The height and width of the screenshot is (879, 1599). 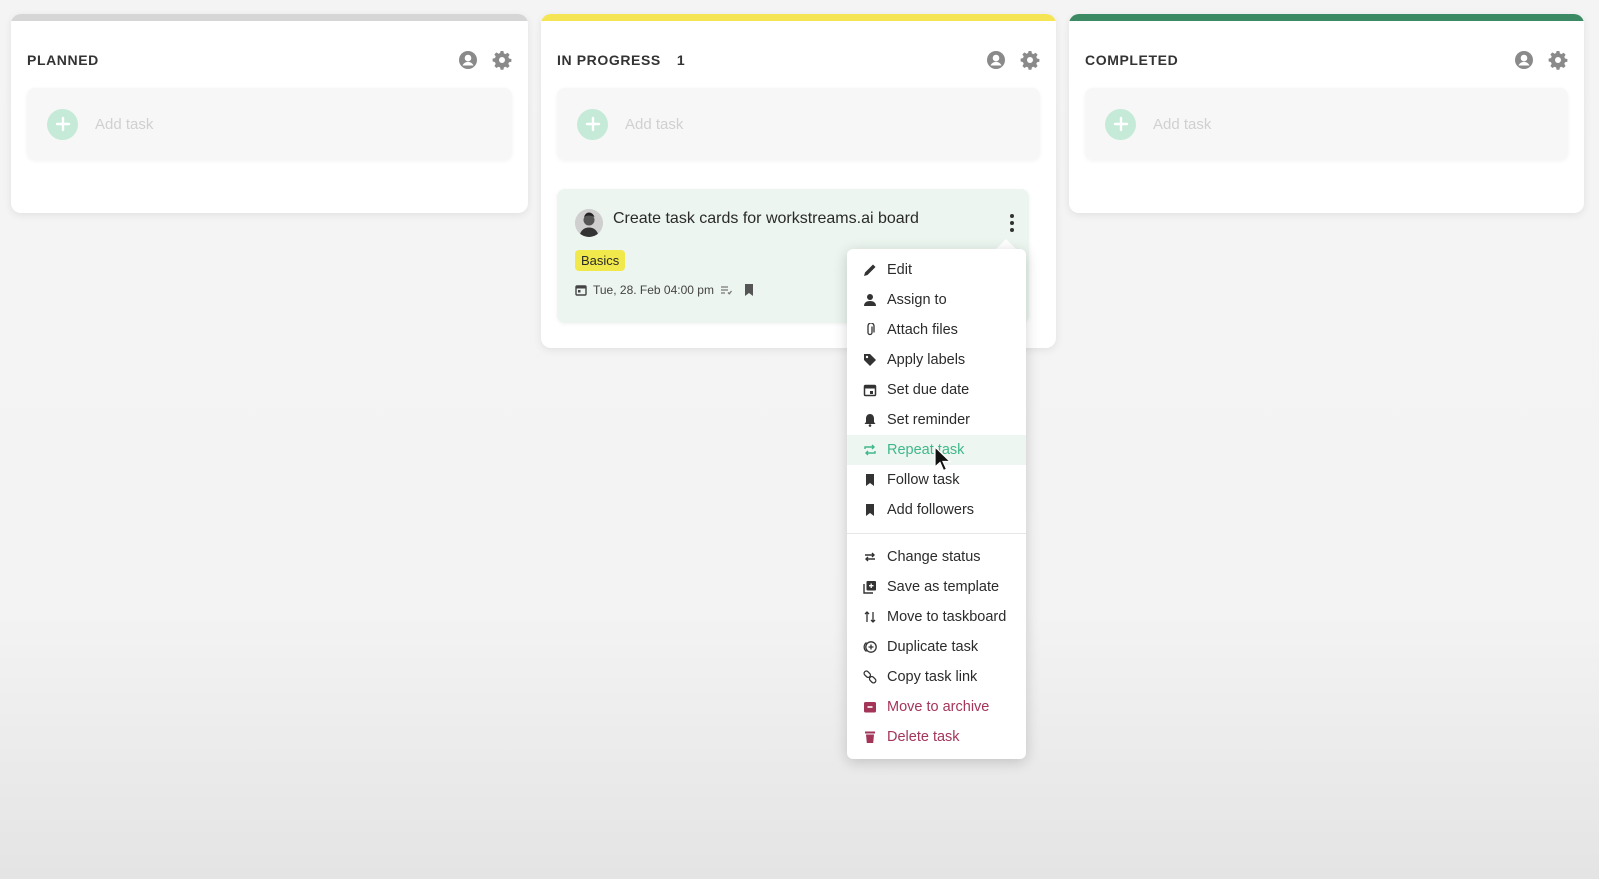 What do you see at coordinates (870, 707) in the screenshot?
I see `archive-icon` at bounding box center [870, 707].